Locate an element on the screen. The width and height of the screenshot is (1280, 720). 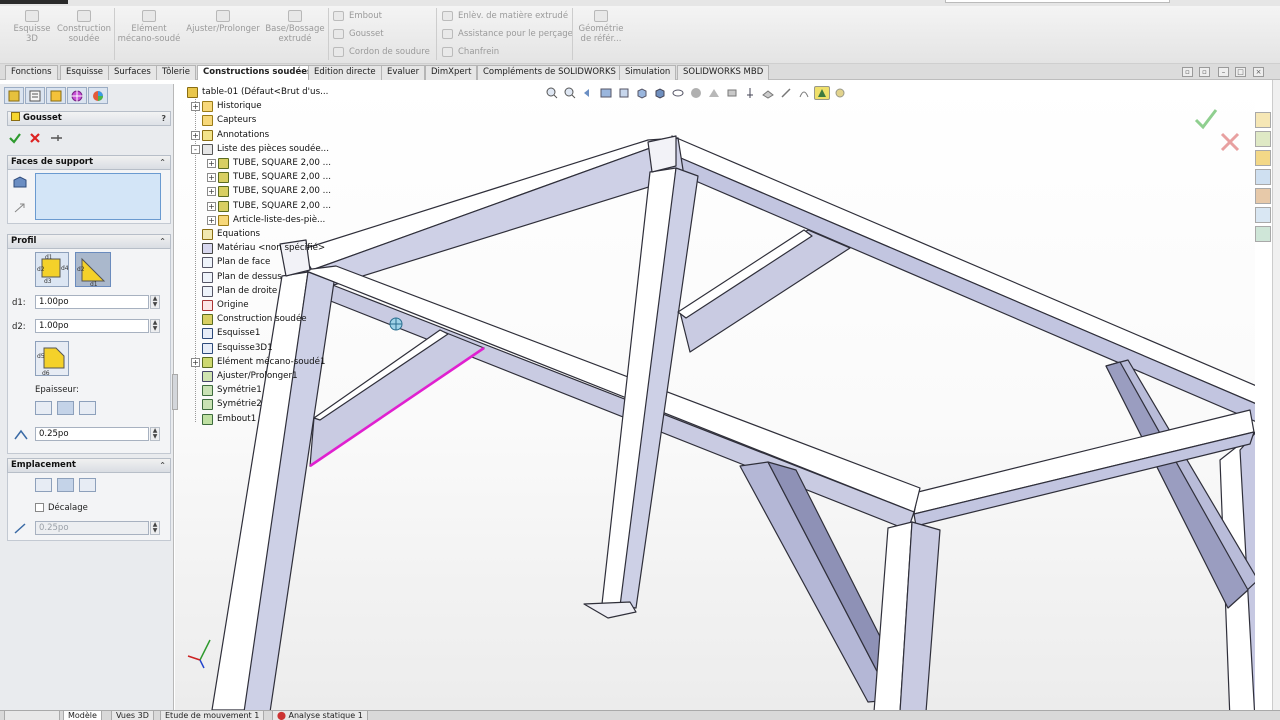
view-settings-icon is located at coordinates (732, 93).